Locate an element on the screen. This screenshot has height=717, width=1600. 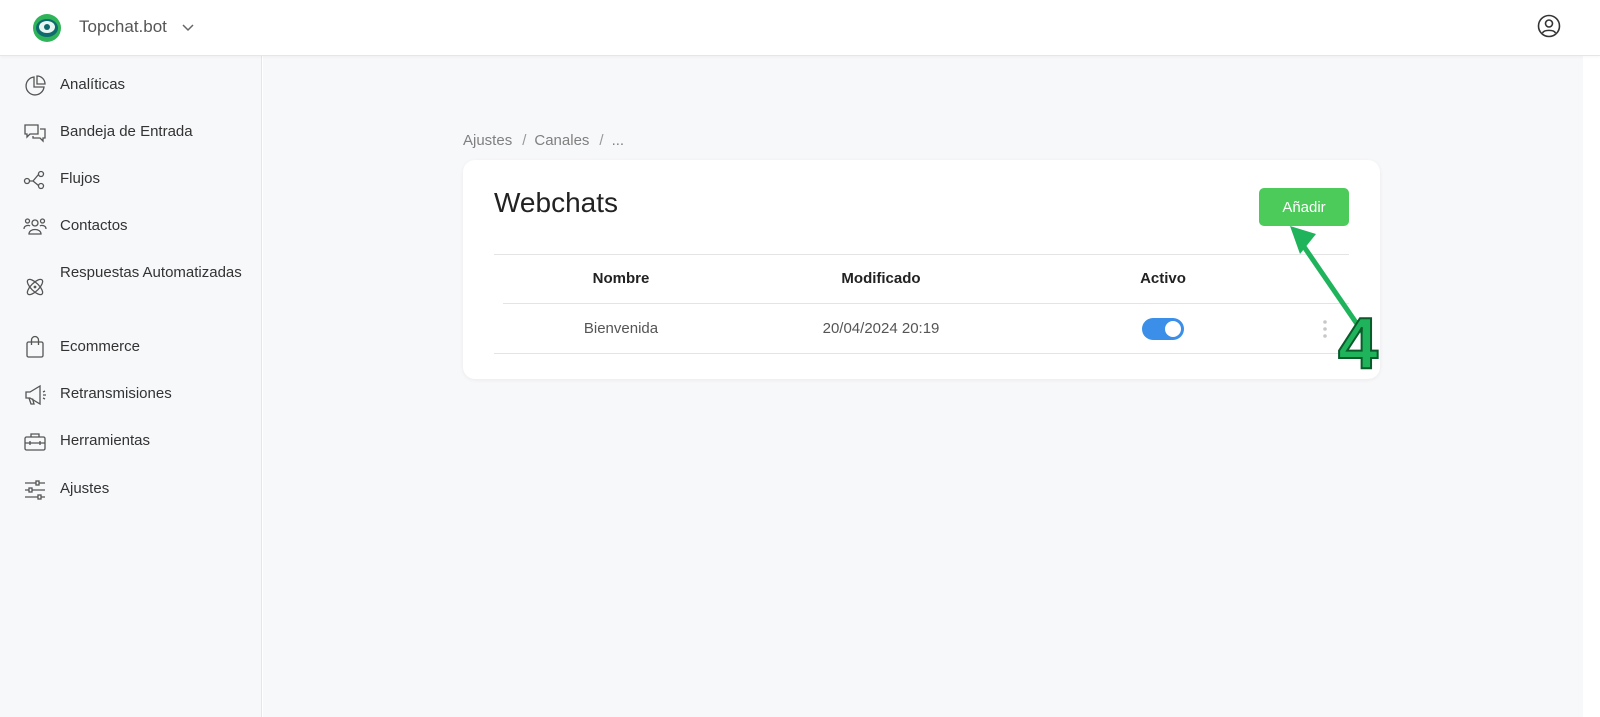
sliders-icon is located at coordinates (35, 490).